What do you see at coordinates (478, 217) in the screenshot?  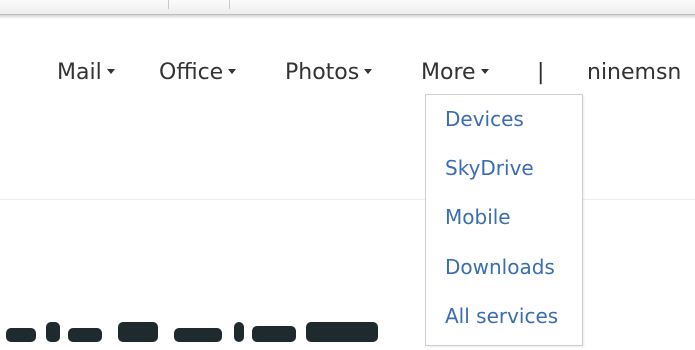 I see `menu-item-mobile: Mobile` at bounding box center [478, 217].